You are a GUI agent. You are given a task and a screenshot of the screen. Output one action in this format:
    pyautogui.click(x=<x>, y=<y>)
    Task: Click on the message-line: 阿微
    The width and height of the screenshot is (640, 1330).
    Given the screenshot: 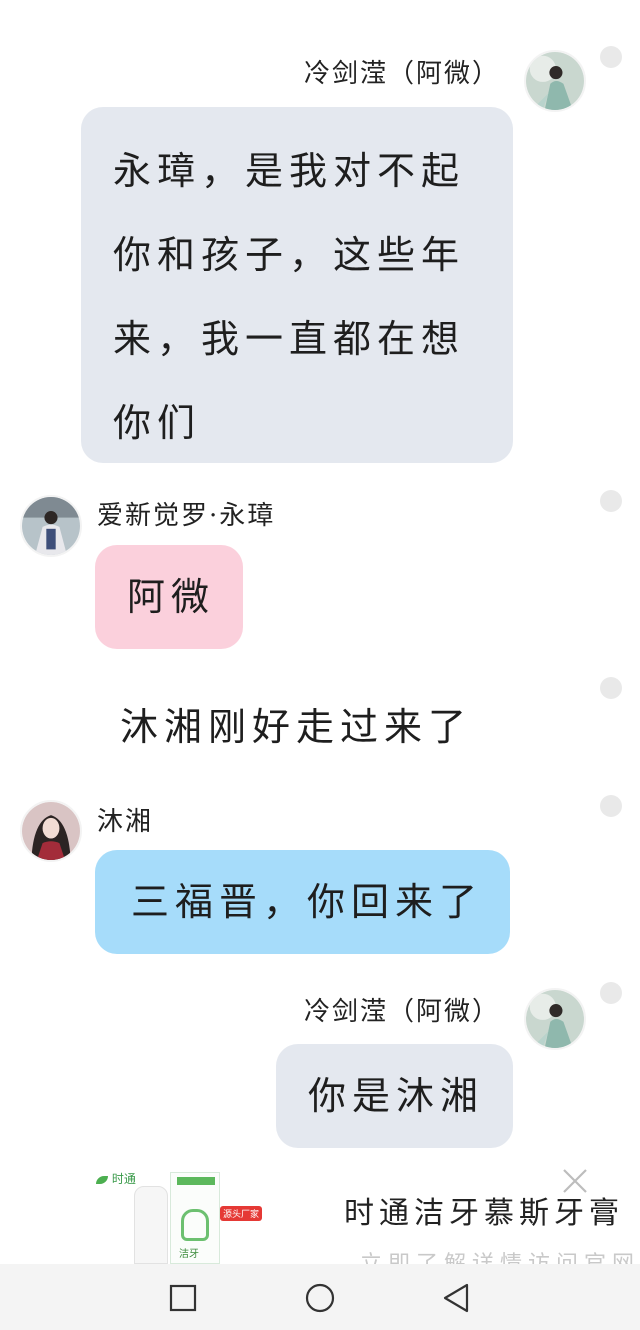 What is the action you would take?
    pyautogui.click(x=171, y=597)
    